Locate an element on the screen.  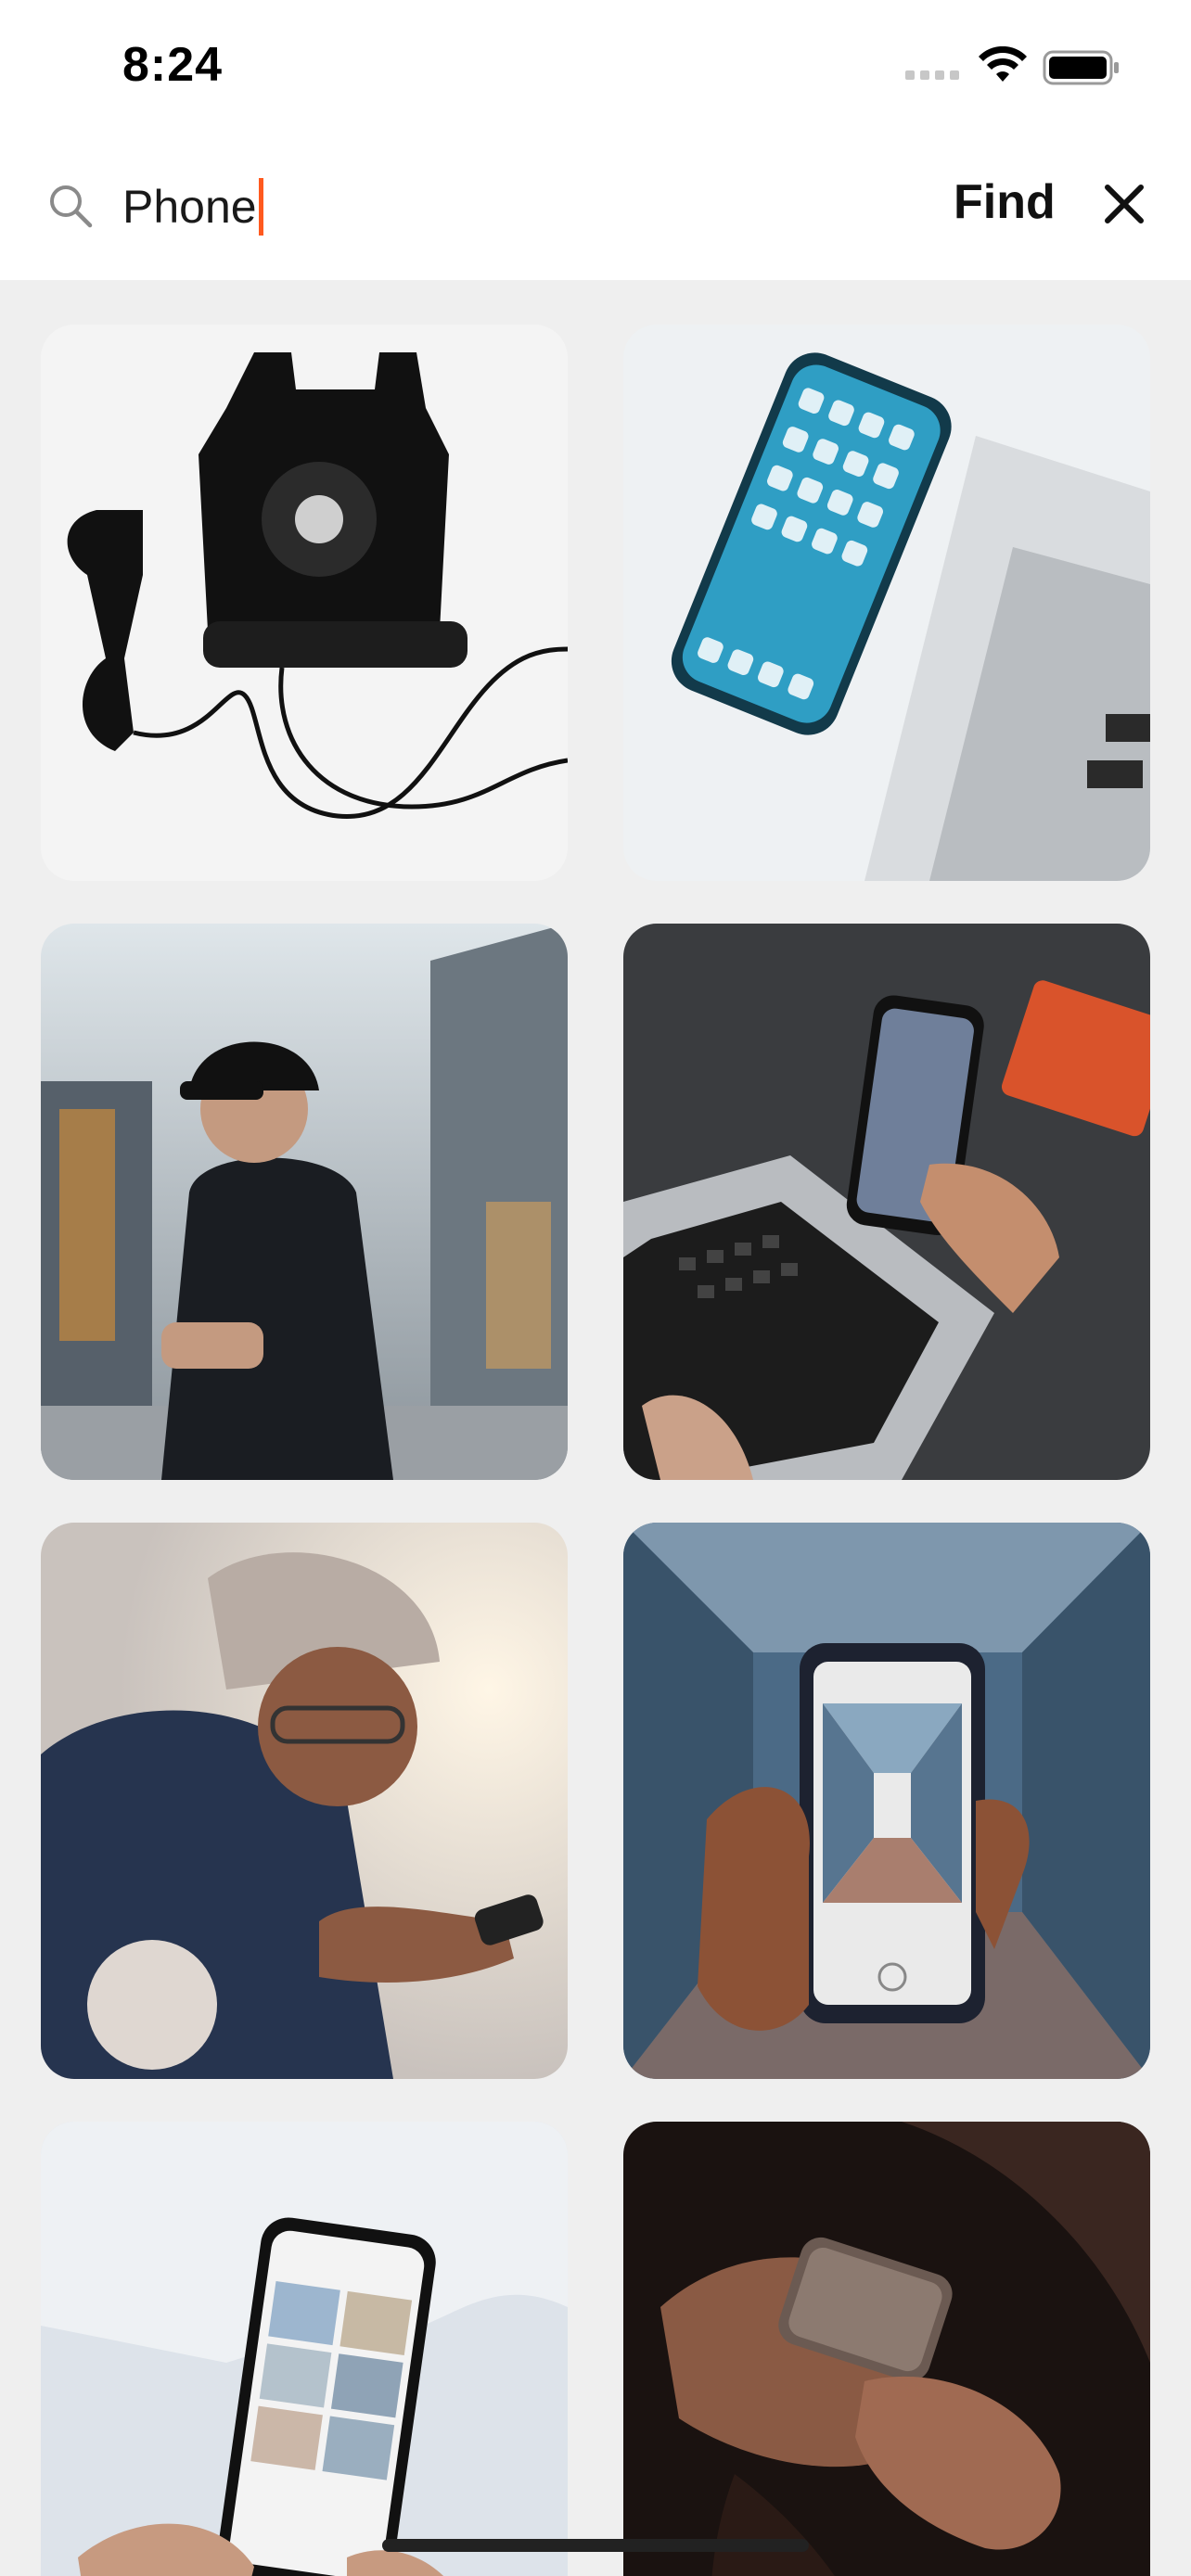
search-icon is located at coordinates (71, 207).